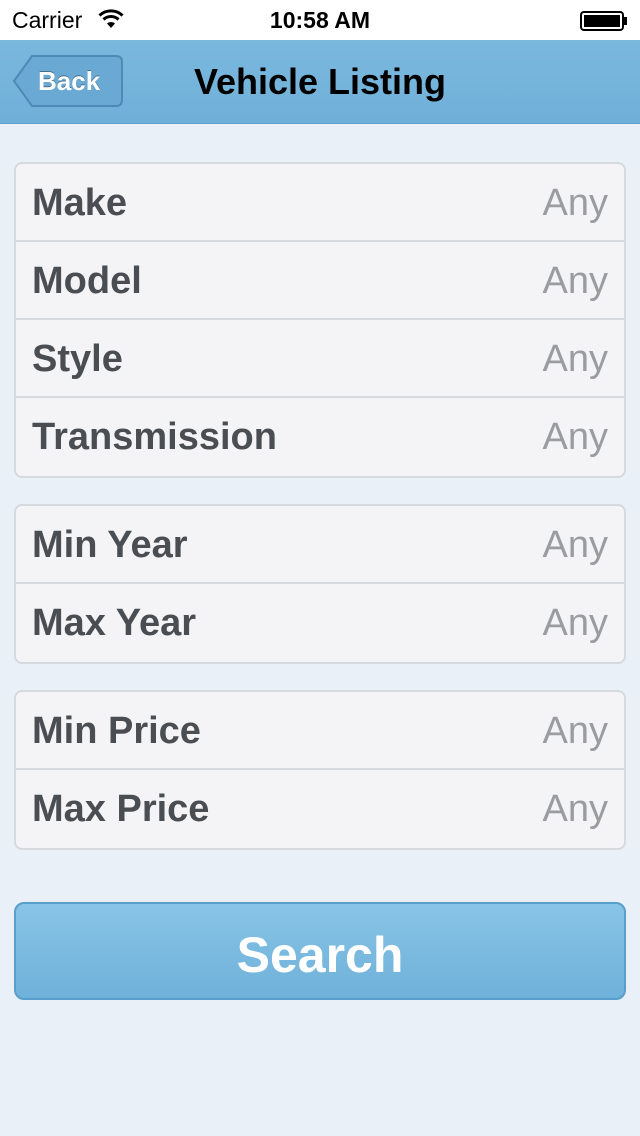 This screenshot has height=1136, width=640. I want to click on style-label: Style, so click(77, 359).